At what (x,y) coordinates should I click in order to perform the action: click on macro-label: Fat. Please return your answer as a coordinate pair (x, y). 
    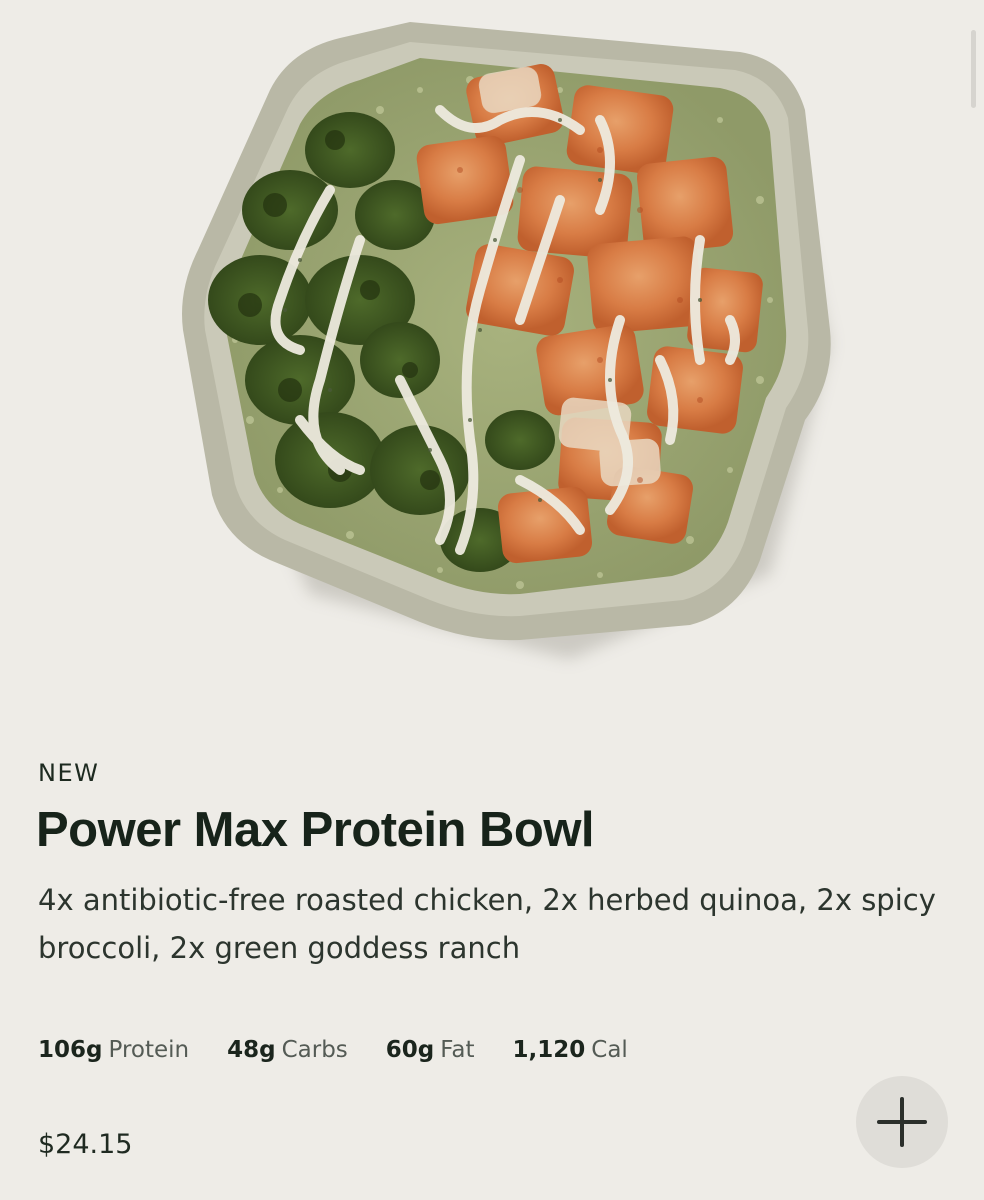
    Looking at the image, I should click on (457, 1050).